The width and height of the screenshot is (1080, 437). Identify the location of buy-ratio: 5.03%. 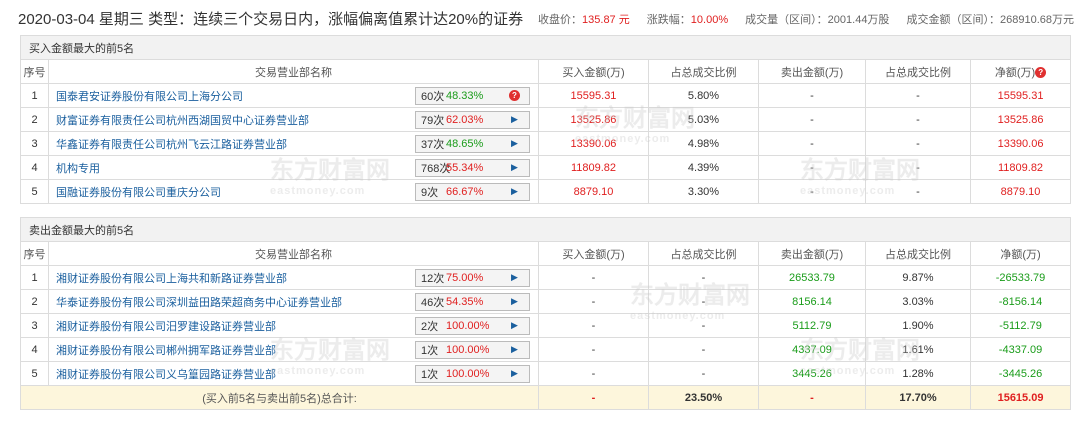
(703, 119).